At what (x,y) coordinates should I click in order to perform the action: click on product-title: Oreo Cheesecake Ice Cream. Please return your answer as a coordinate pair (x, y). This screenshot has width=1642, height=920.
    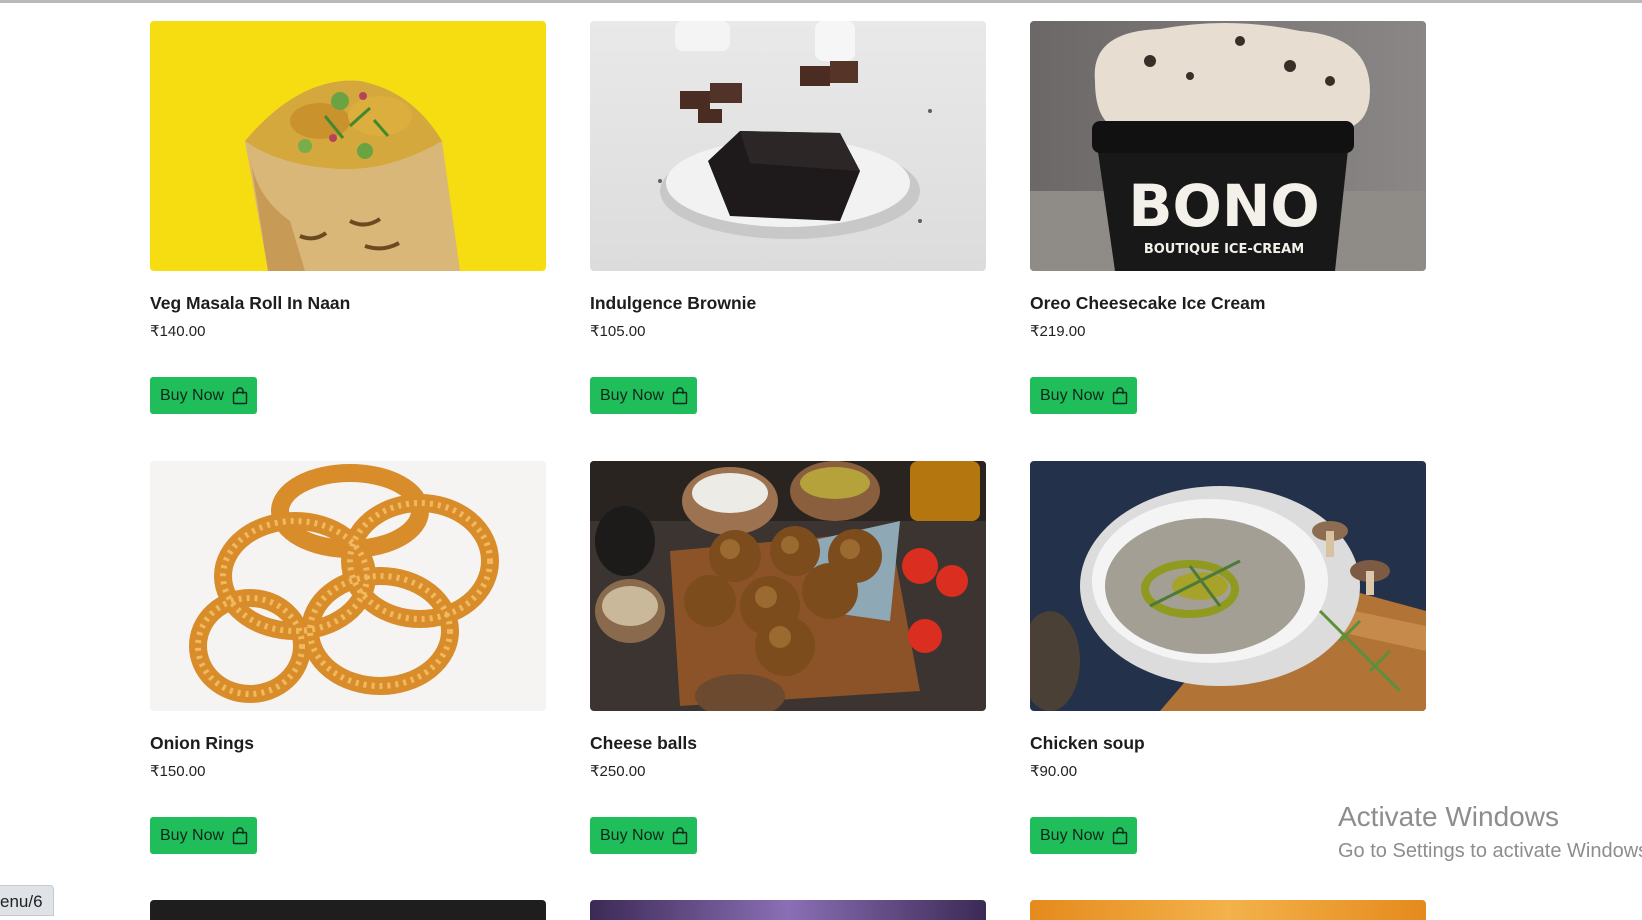
    Looking at the image, I should click on (1228, 303).